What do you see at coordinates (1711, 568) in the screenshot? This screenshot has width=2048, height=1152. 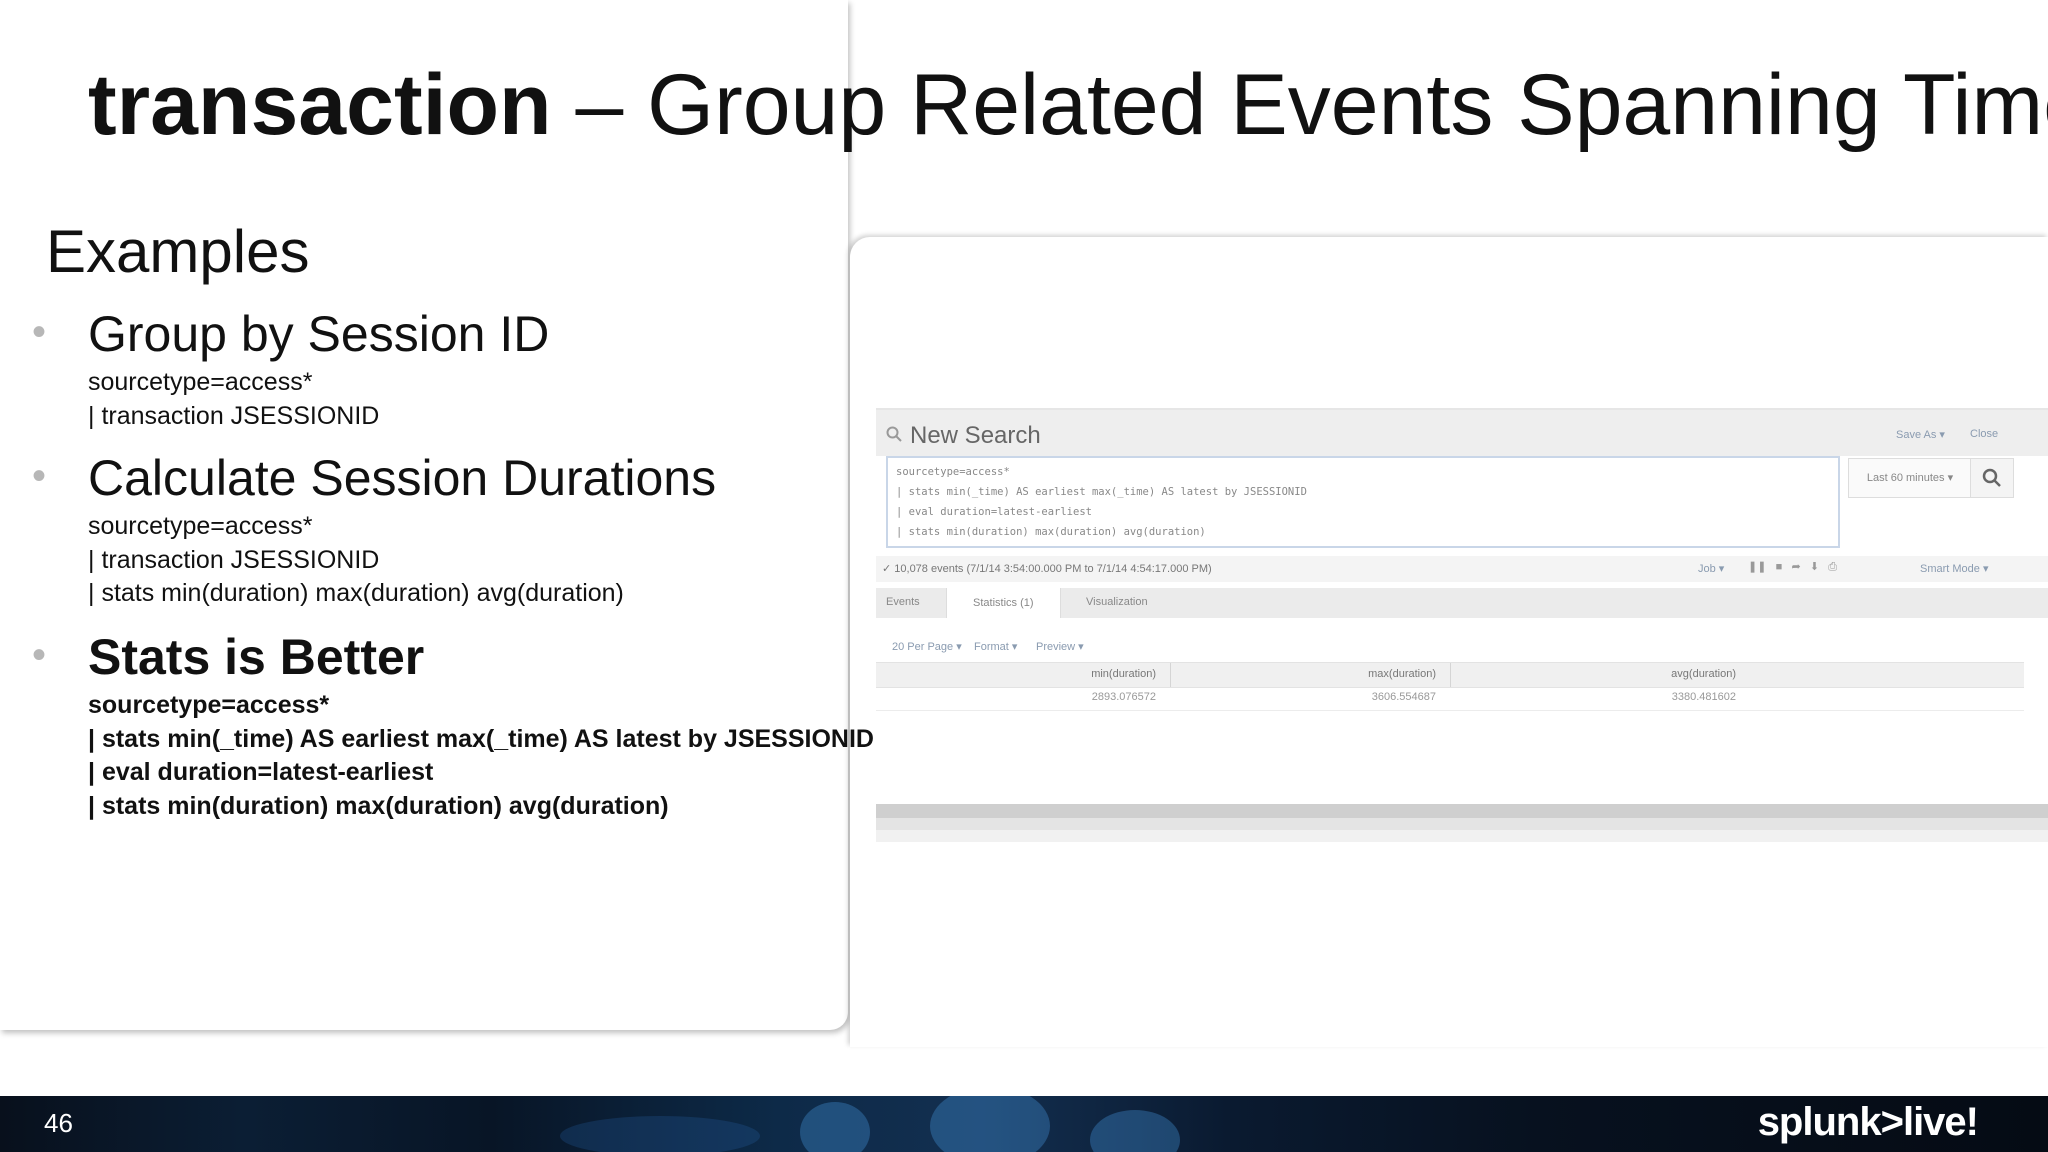 I see `job-menu: Job ▾` at bounding box center [1711, 568].